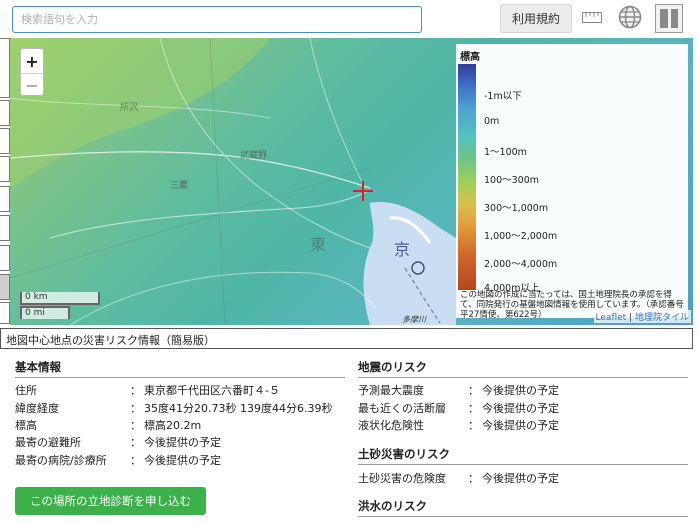 This screenshot has width=699, height=524. I want to click on row-key: 最も近くの活断層, so click(402, 408).